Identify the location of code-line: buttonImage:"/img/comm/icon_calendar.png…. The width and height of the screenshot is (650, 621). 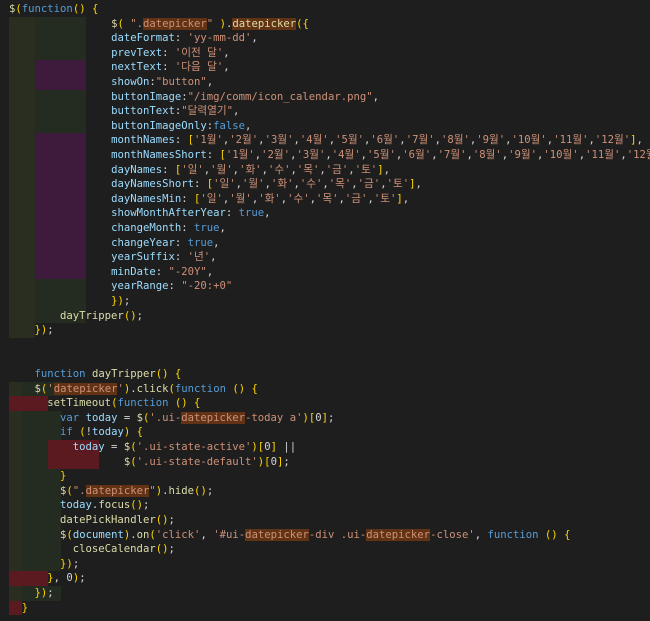
(325, 97).